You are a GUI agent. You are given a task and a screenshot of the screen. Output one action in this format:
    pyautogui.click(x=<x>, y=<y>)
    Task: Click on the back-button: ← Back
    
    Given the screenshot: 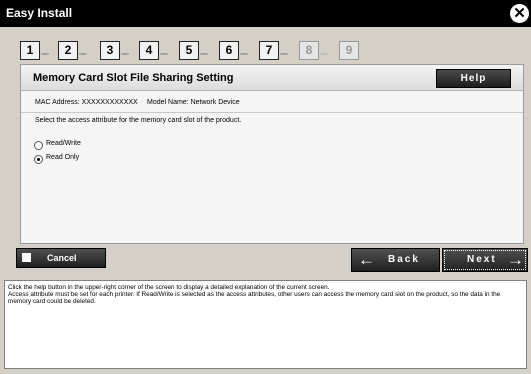 What is the action you would take?
    pyautogui.click(x=395, y=260)
    